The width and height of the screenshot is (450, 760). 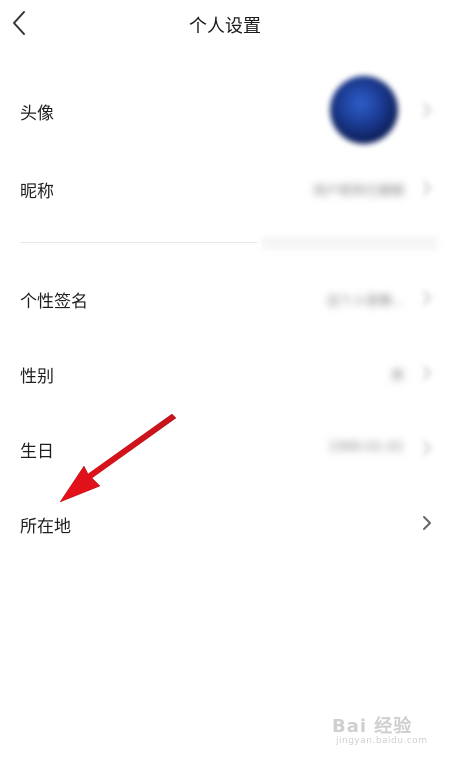 I want to click on row-value: 1990-01-01, so click(x=366, y=447).